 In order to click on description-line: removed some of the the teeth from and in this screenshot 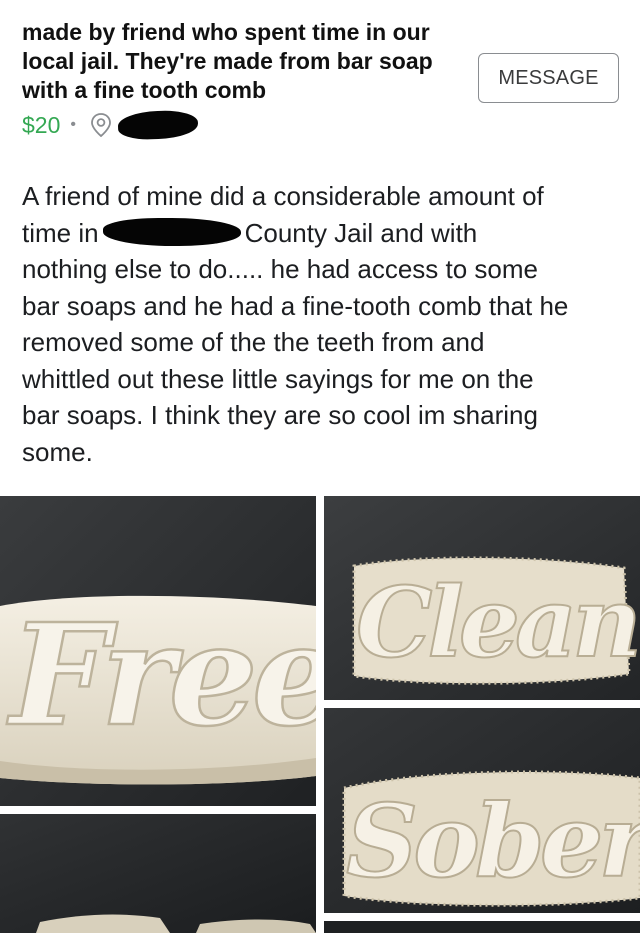, I will do `click(253, 342)`.